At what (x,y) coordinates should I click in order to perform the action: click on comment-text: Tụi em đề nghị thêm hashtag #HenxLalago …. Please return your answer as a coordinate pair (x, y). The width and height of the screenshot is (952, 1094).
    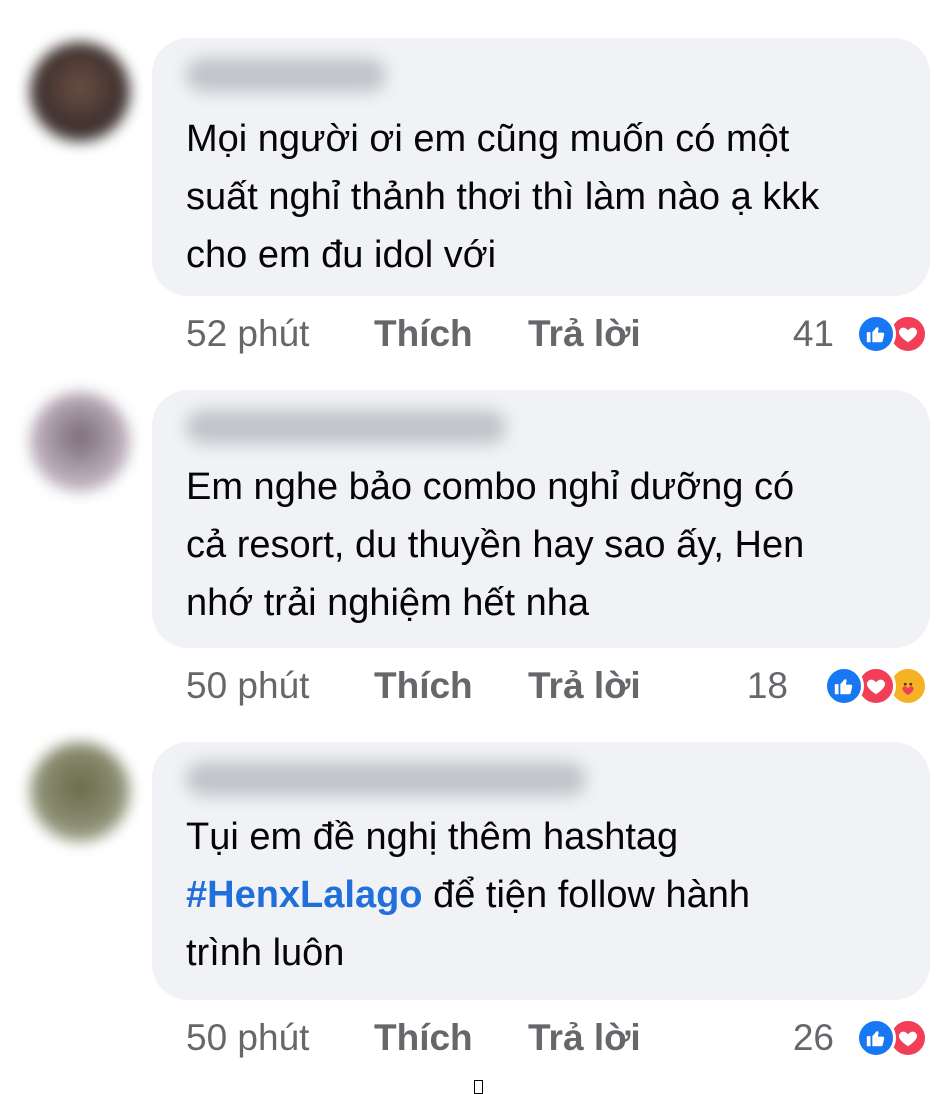
    Looking at the image, I should click on (546, 895).